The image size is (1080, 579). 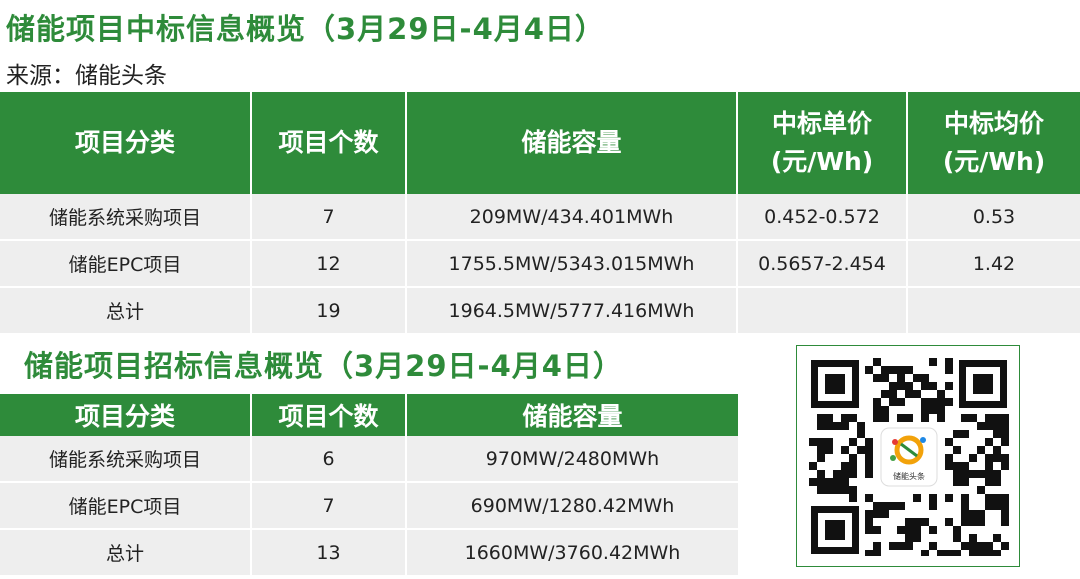 What do you see at coordinates (821, 217) in the screenshot?
I see `cell-unit-price: 0.452-0.572` at bounding box center [821, 217].